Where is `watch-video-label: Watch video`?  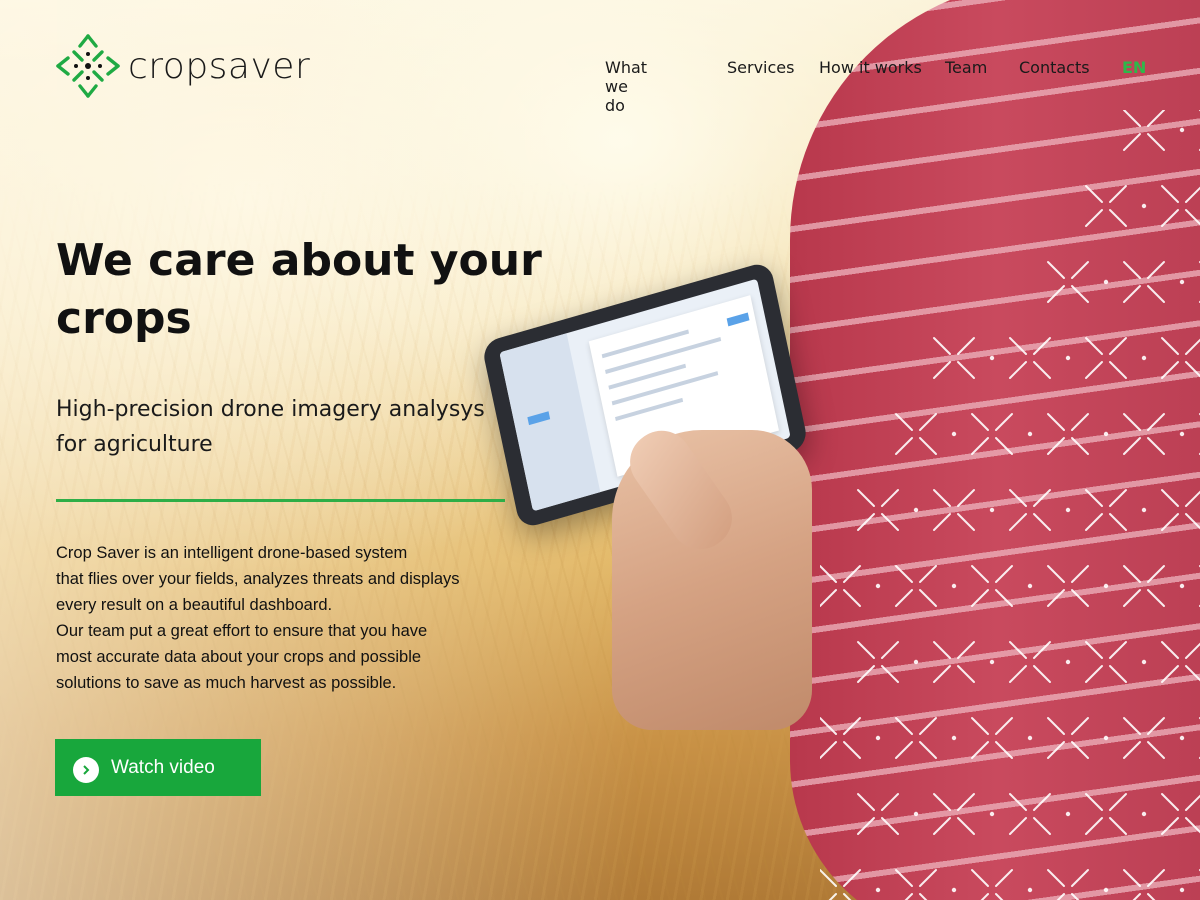 watch-video-label: Watch video is located at coordinates (163, 767).